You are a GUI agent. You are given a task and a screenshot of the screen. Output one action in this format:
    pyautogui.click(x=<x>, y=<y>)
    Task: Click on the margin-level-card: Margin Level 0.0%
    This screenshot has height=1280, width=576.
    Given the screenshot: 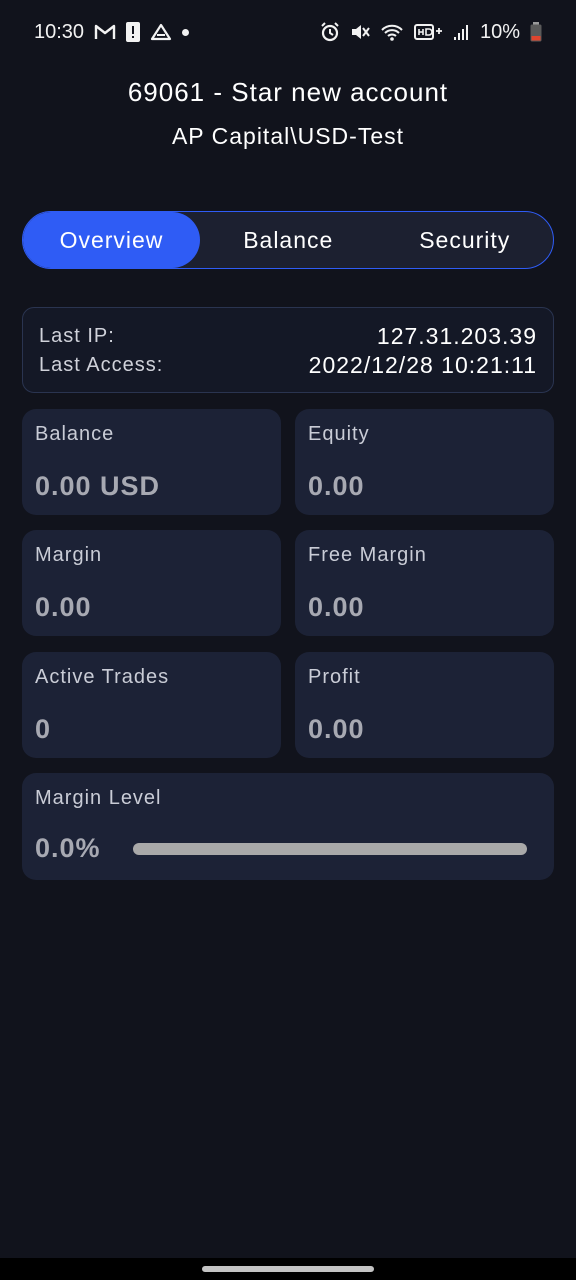 What is the action you would take?
    pyautogui.click(x=288, y=826)
    